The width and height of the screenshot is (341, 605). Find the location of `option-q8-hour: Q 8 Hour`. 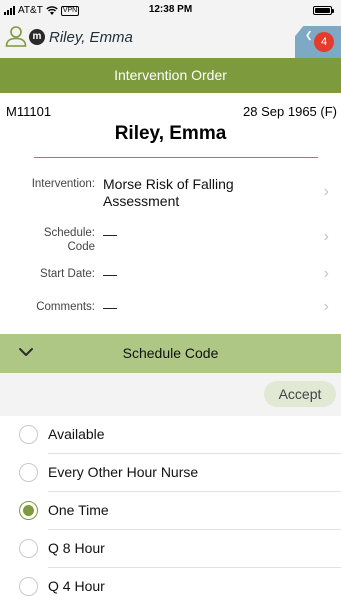

option-q8-hour: Q 8 Hour is located at coordinates (170, 549).